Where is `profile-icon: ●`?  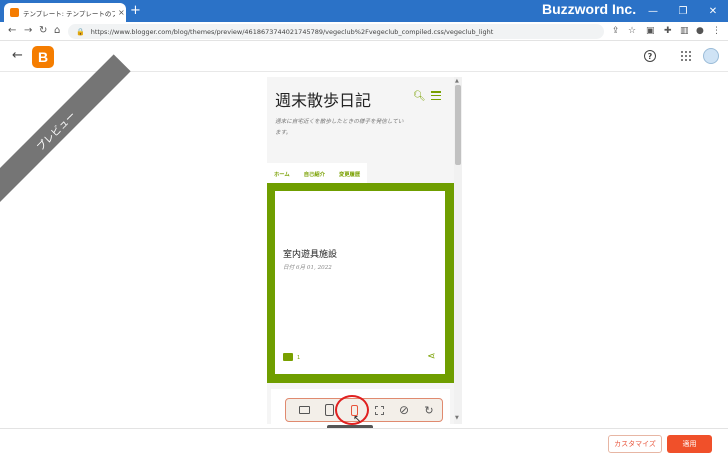
profile-icon: ● is located at coordinates (700, 31).